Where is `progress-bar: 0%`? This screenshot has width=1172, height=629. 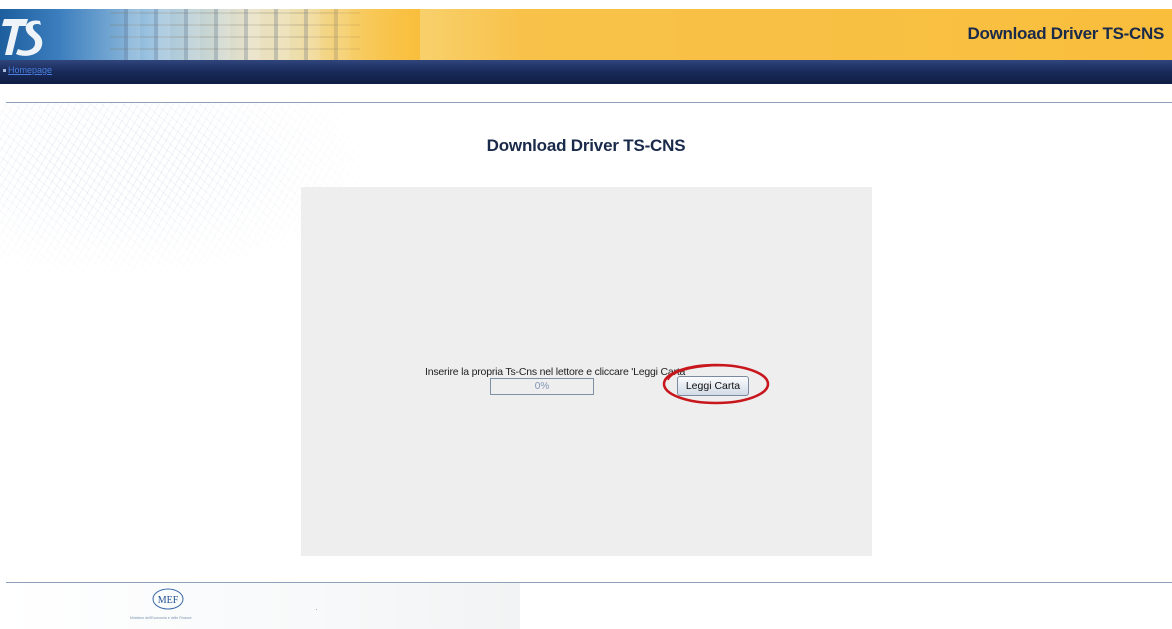
progress-bar: 0% is located at coordinates (542, 386).